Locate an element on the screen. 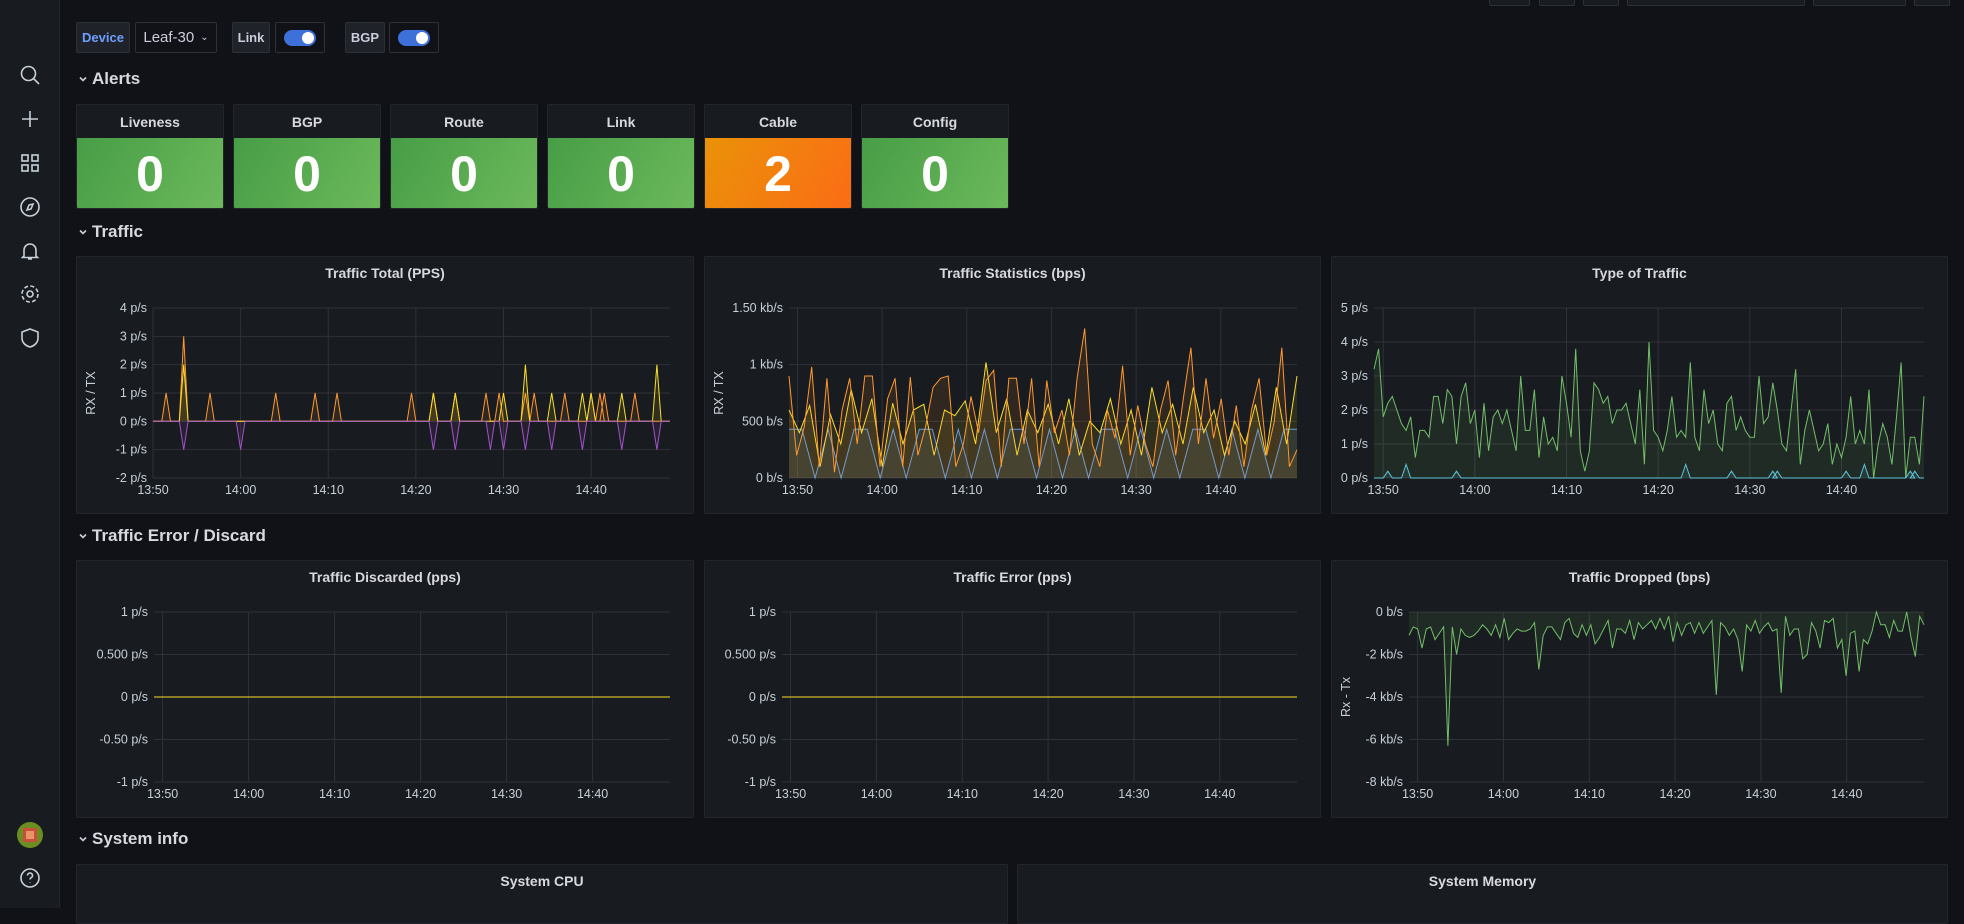 This screenshot has width=1964, height=924. stat-title: Cable is located at coordinates (778, 121).